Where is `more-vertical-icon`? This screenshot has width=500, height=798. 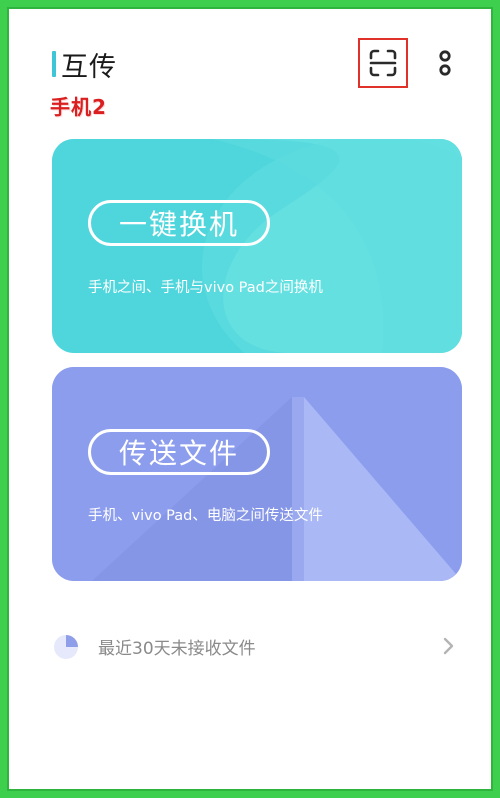
more-vertical-icon is located at coordinates (445, 63).